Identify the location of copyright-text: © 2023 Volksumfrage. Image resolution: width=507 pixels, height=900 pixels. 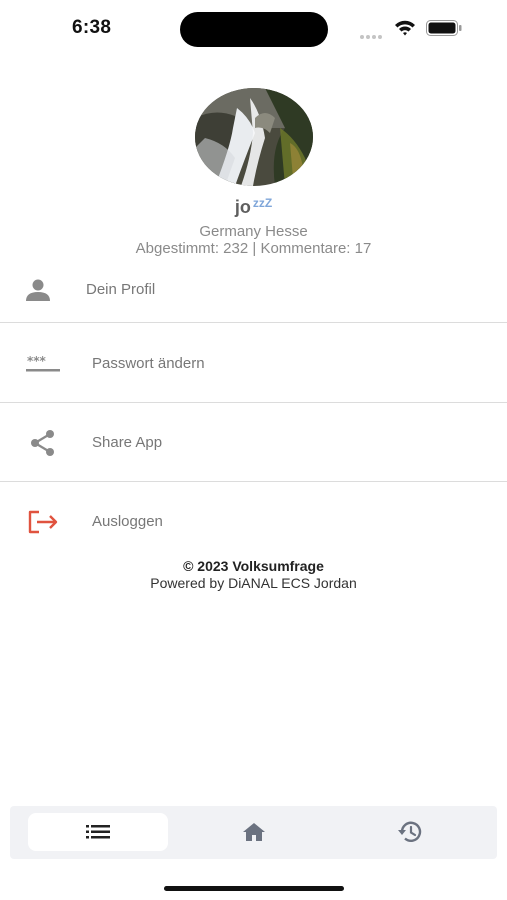
(253, 566).